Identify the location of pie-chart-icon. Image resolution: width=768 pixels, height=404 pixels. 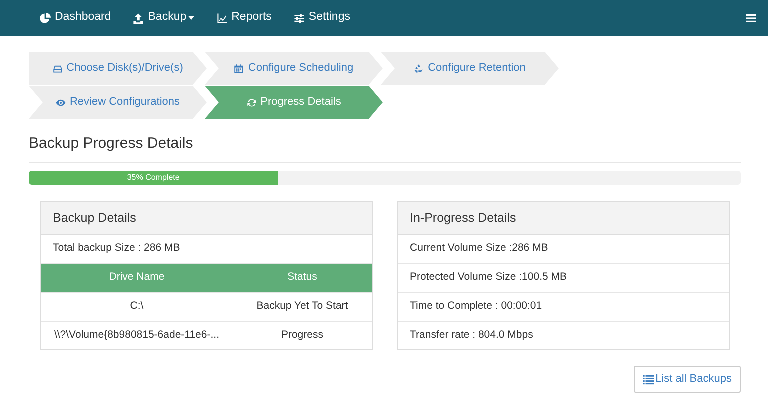
(45, 18).